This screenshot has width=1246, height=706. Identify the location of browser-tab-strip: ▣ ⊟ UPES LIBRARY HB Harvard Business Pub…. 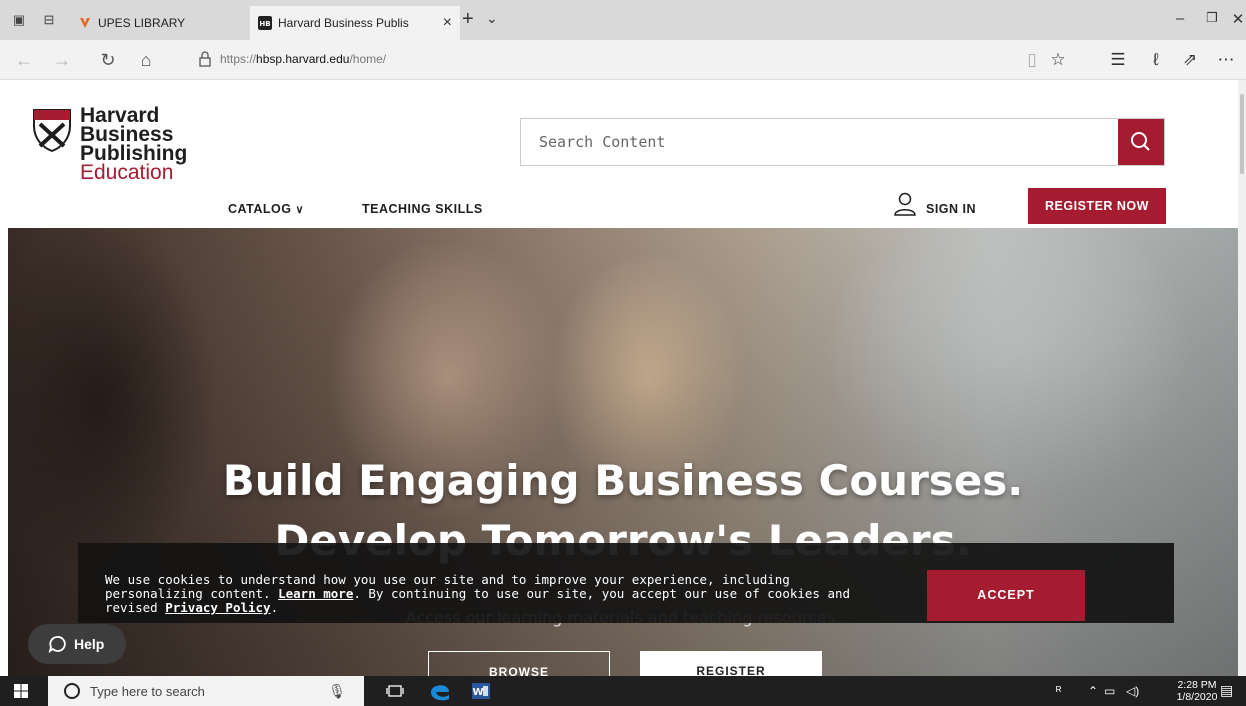
(623, 20).